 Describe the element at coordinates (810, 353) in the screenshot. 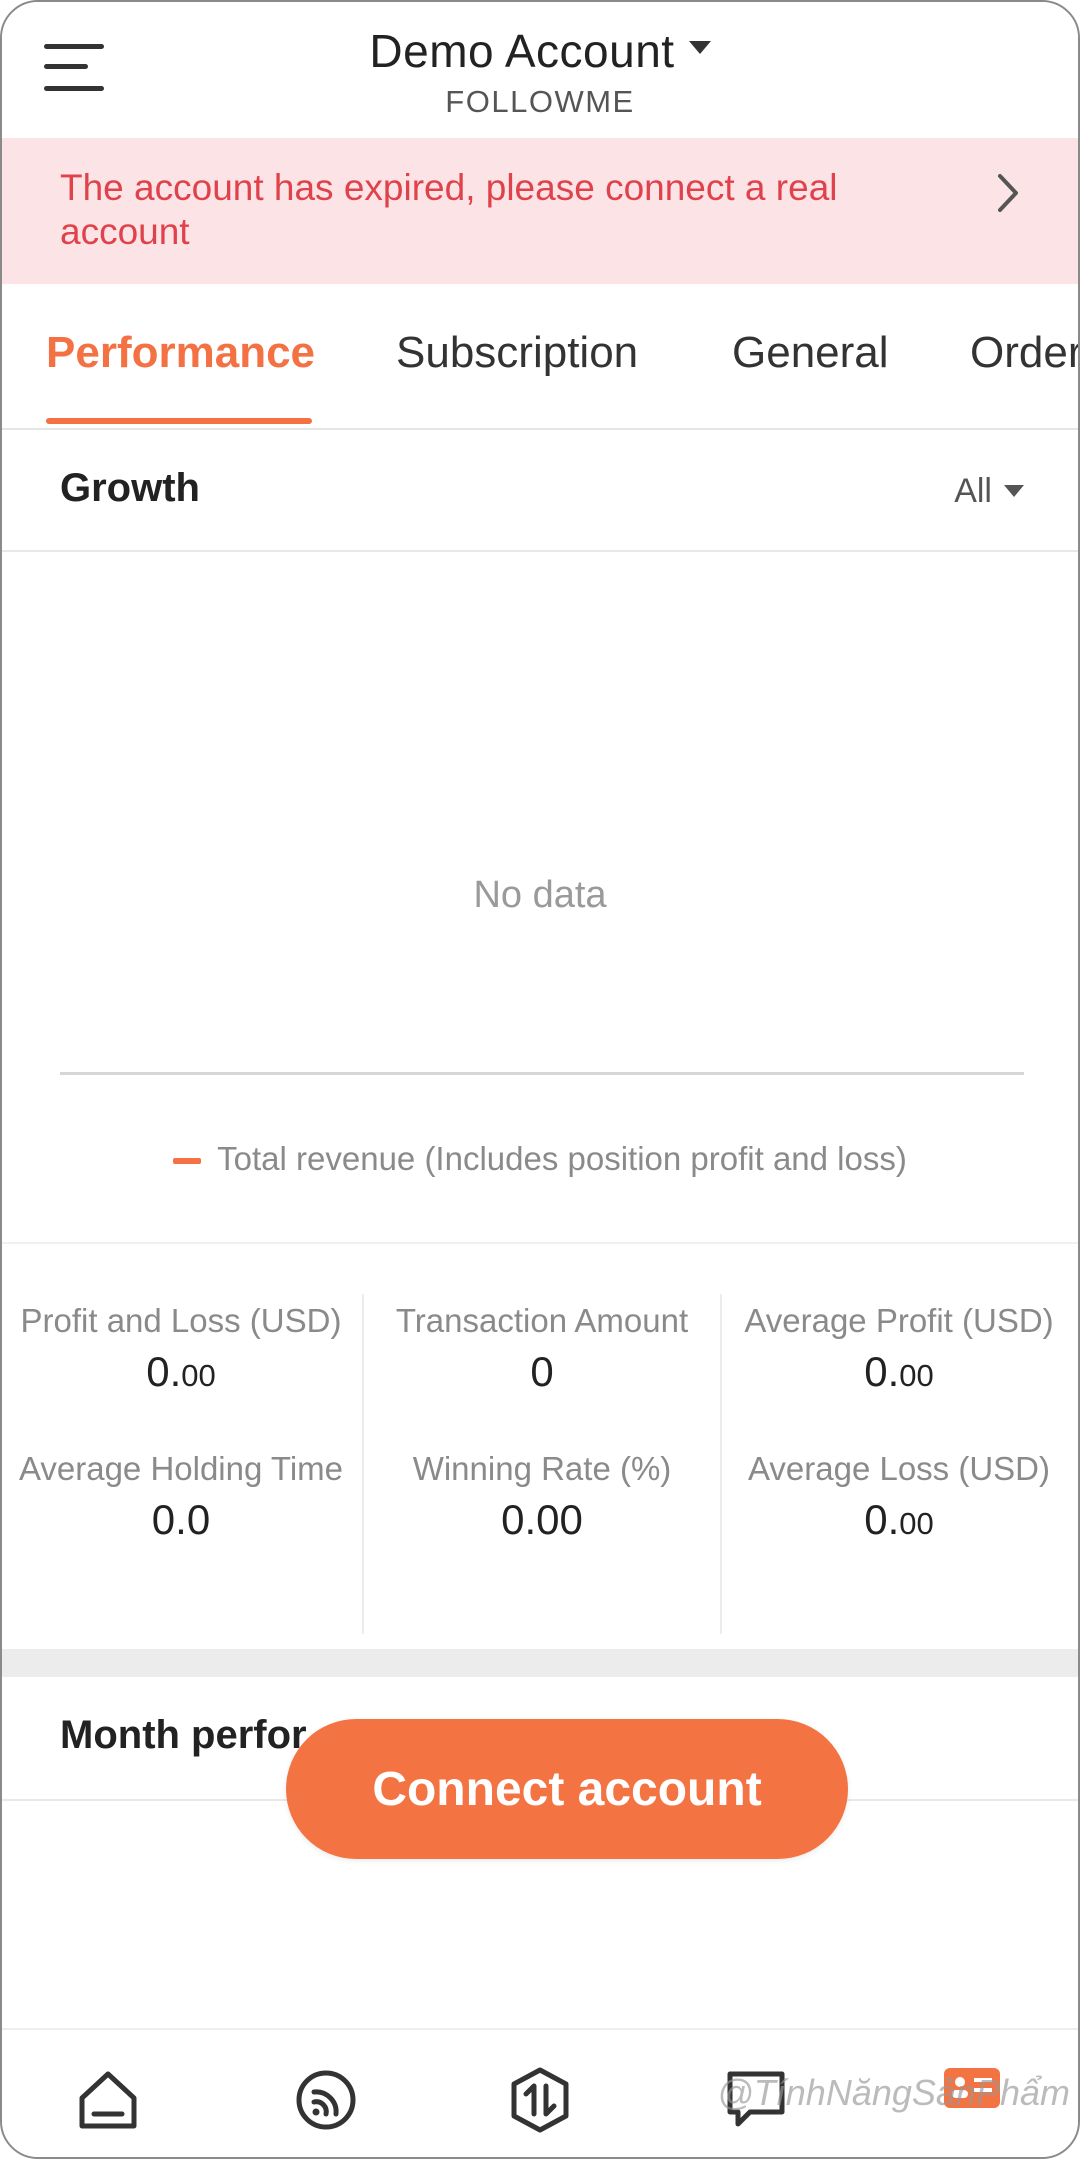

I see `tab-general: General` at that location.